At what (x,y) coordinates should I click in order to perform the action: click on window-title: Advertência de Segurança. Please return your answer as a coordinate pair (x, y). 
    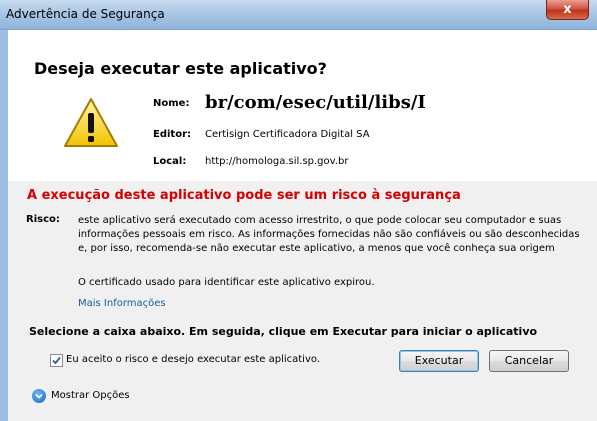
    Looking at the image, I should click on (85, 14).